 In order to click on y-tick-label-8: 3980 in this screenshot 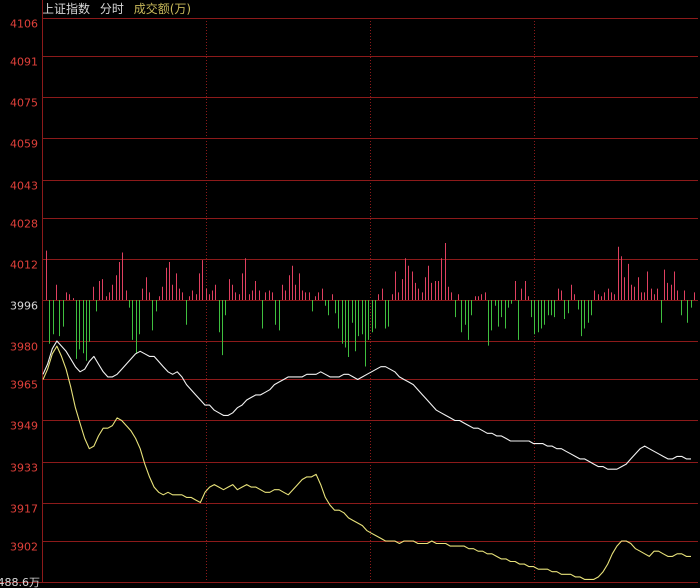, I will do `click(24, 347)`.